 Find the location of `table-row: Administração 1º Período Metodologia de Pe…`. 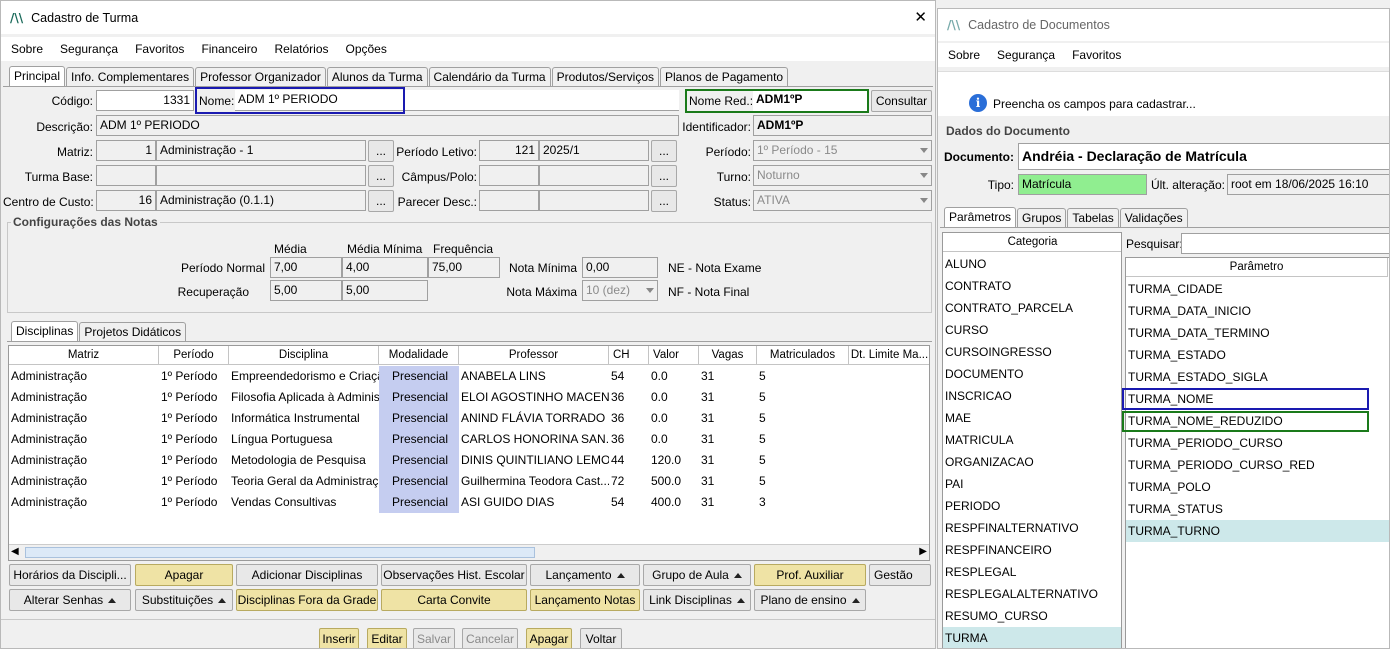

table-row: Administração 1º Período Metodologia de Pe… is located at coordinates (469, 460).